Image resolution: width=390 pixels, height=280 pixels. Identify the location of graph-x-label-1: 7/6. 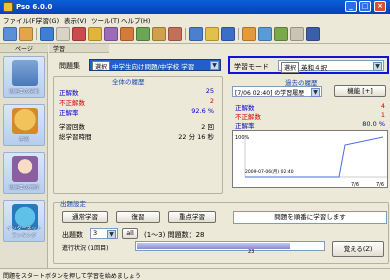
(355, 185).